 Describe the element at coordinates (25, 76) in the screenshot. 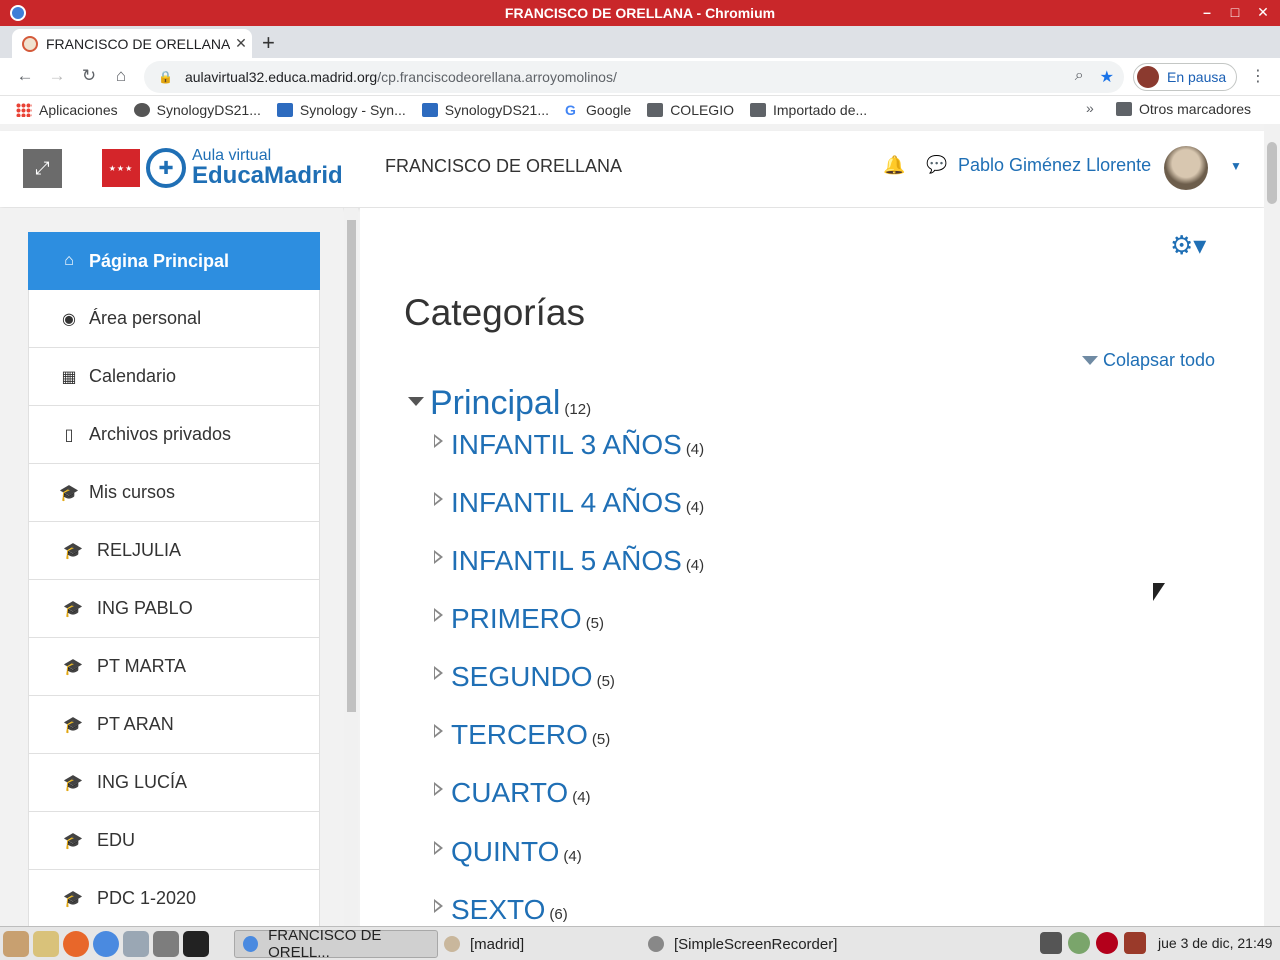

I see `back-icon: ←` at that location.